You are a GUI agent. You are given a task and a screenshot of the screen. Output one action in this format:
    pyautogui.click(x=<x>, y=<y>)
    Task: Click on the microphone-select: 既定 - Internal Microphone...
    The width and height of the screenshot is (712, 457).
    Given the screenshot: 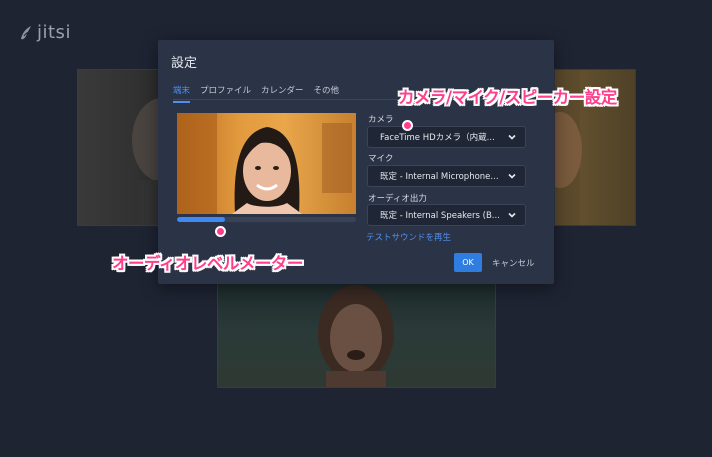 What is the action you would take?
    pyautogui.click(x=446, y=176)
    